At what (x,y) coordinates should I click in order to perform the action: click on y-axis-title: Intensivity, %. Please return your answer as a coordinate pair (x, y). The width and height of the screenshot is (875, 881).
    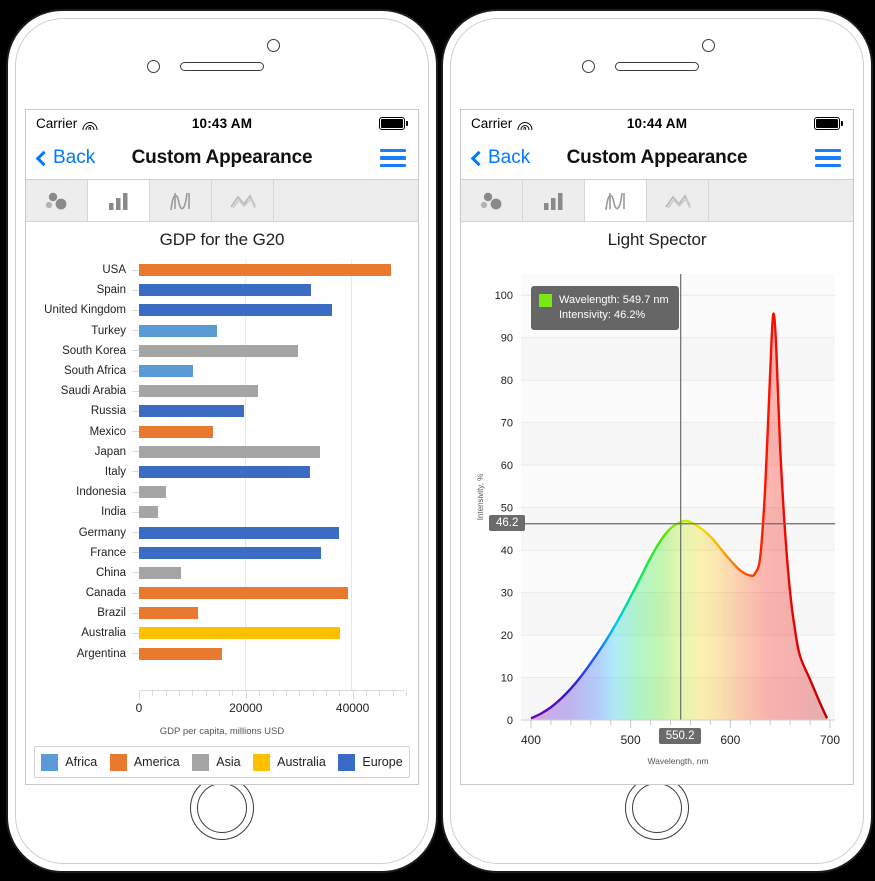
    Looking at the image, I should click on (480, 497).